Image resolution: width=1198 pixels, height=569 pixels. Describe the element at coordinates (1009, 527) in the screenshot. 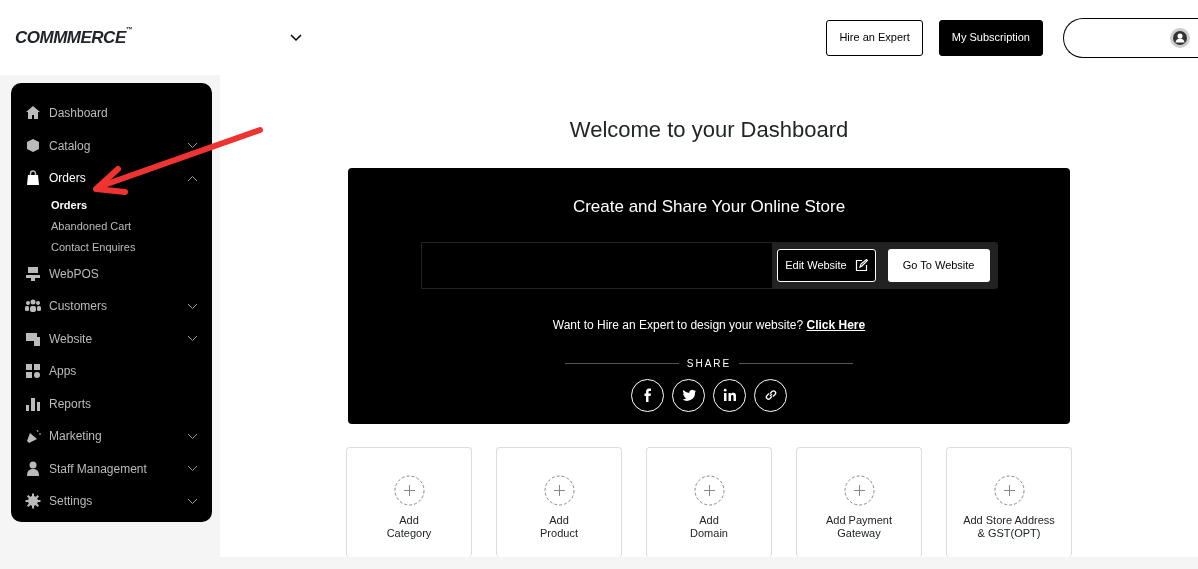

I see `card-label: Add Store Address & GST(OPT)` at that location.